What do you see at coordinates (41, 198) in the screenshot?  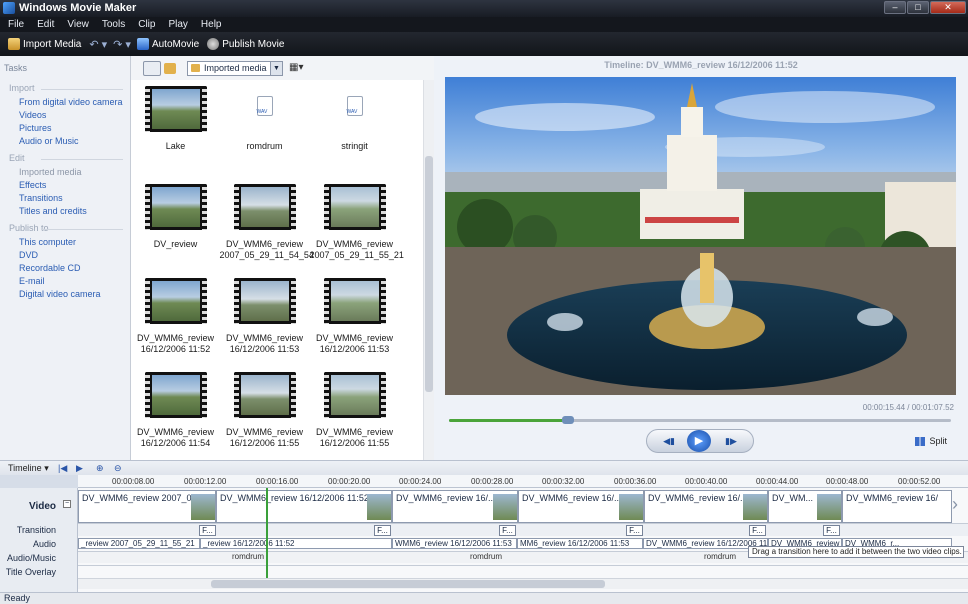 I see `task-transitions: Transitions` at bounding box center [41, 198].